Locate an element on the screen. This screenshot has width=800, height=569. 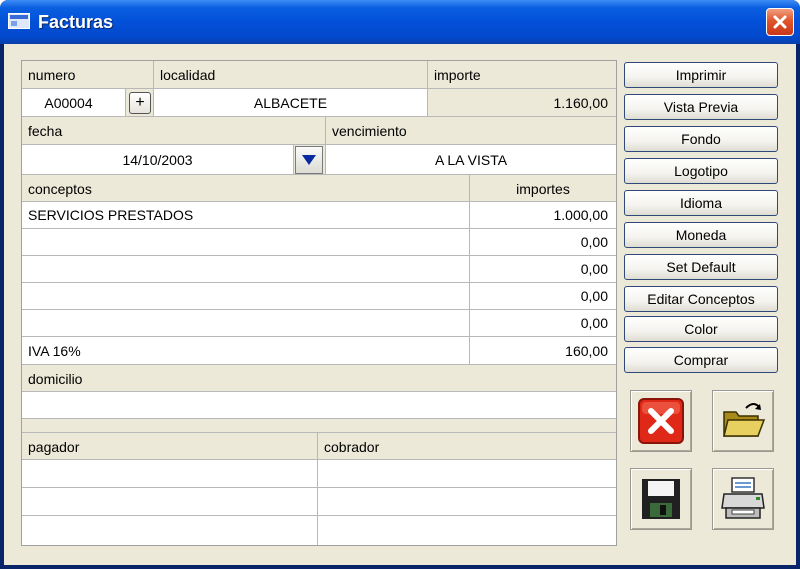
comprar-button: Comprar is located at coordinates (701, 360).